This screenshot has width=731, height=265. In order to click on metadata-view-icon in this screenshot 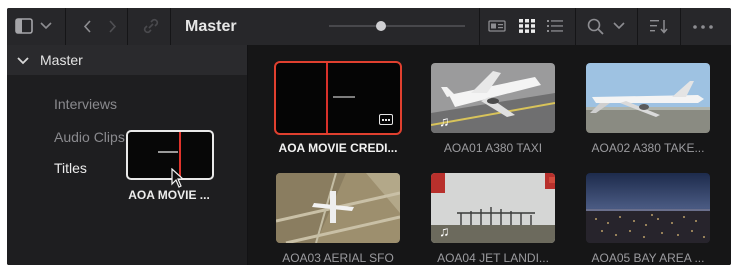, I will do `click(497, 26)`.